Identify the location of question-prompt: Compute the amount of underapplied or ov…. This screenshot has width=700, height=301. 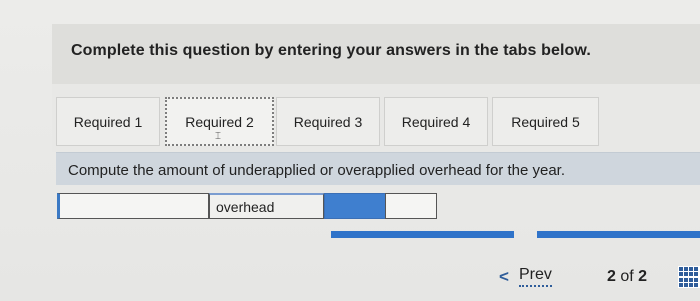
(316, 170).